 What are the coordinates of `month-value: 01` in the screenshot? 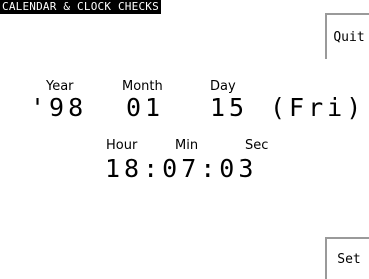 It's located at (145, 107).